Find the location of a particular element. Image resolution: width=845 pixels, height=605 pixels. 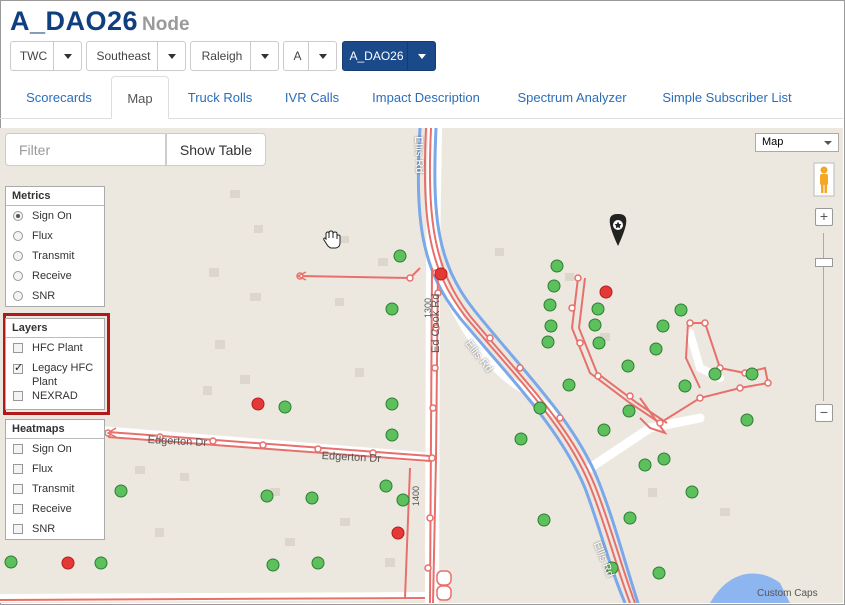

metric-option-sign-on: Sign On is located at coordinates (55, 216).